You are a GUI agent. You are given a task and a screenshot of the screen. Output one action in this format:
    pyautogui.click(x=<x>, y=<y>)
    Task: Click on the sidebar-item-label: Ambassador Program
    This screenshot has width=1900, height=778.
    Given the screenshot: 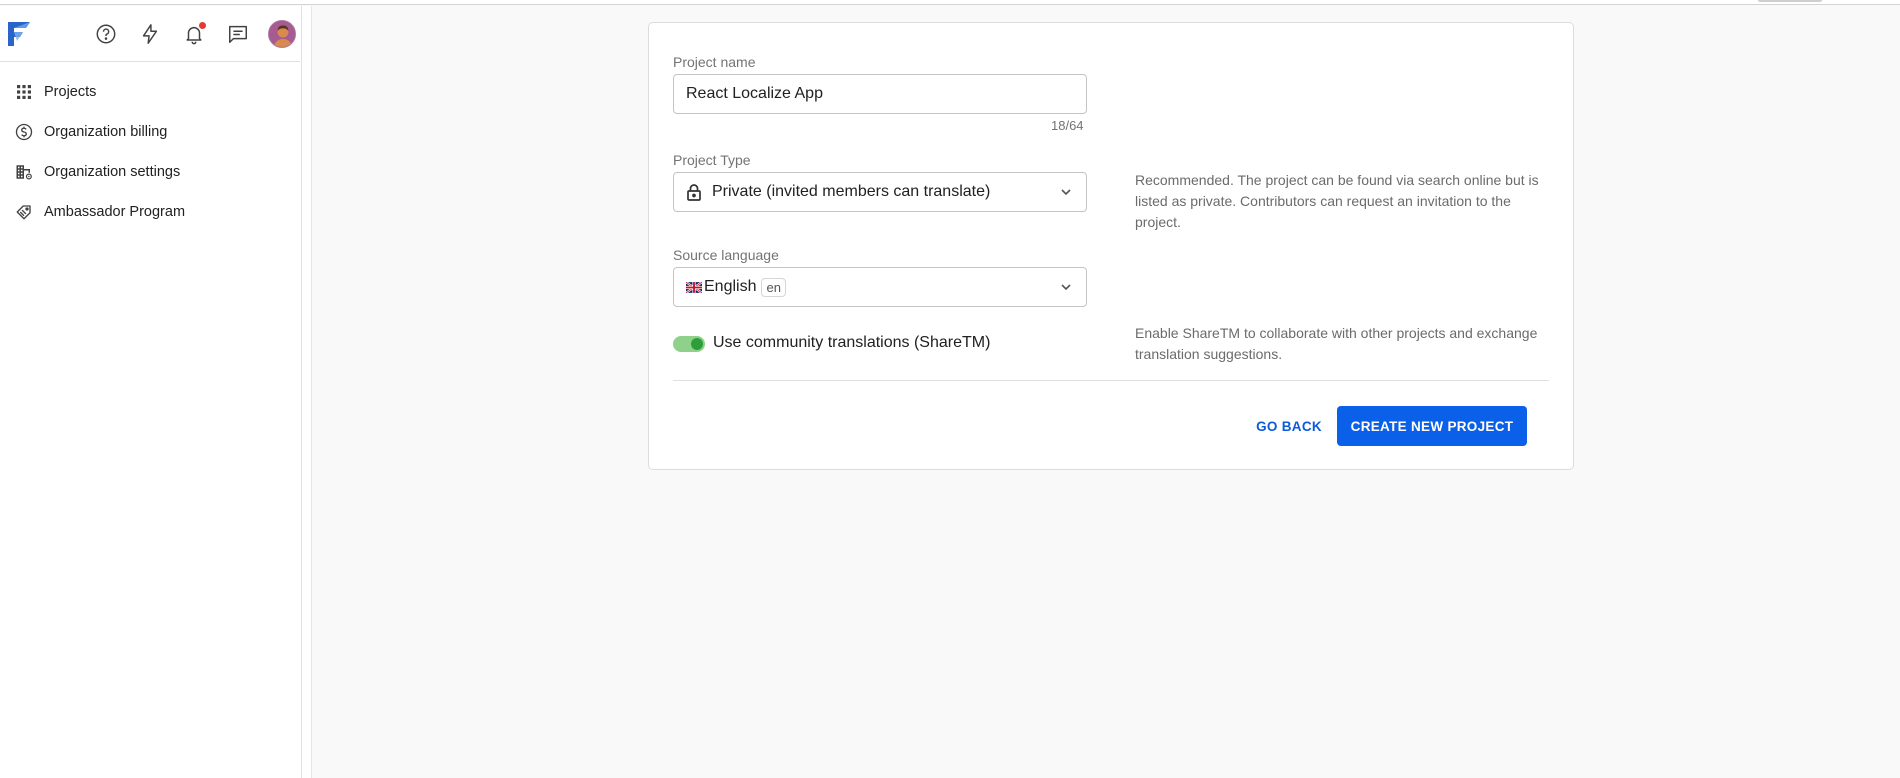 What is the action you would take?
    pyautogui.click(x=115, y=212)
    